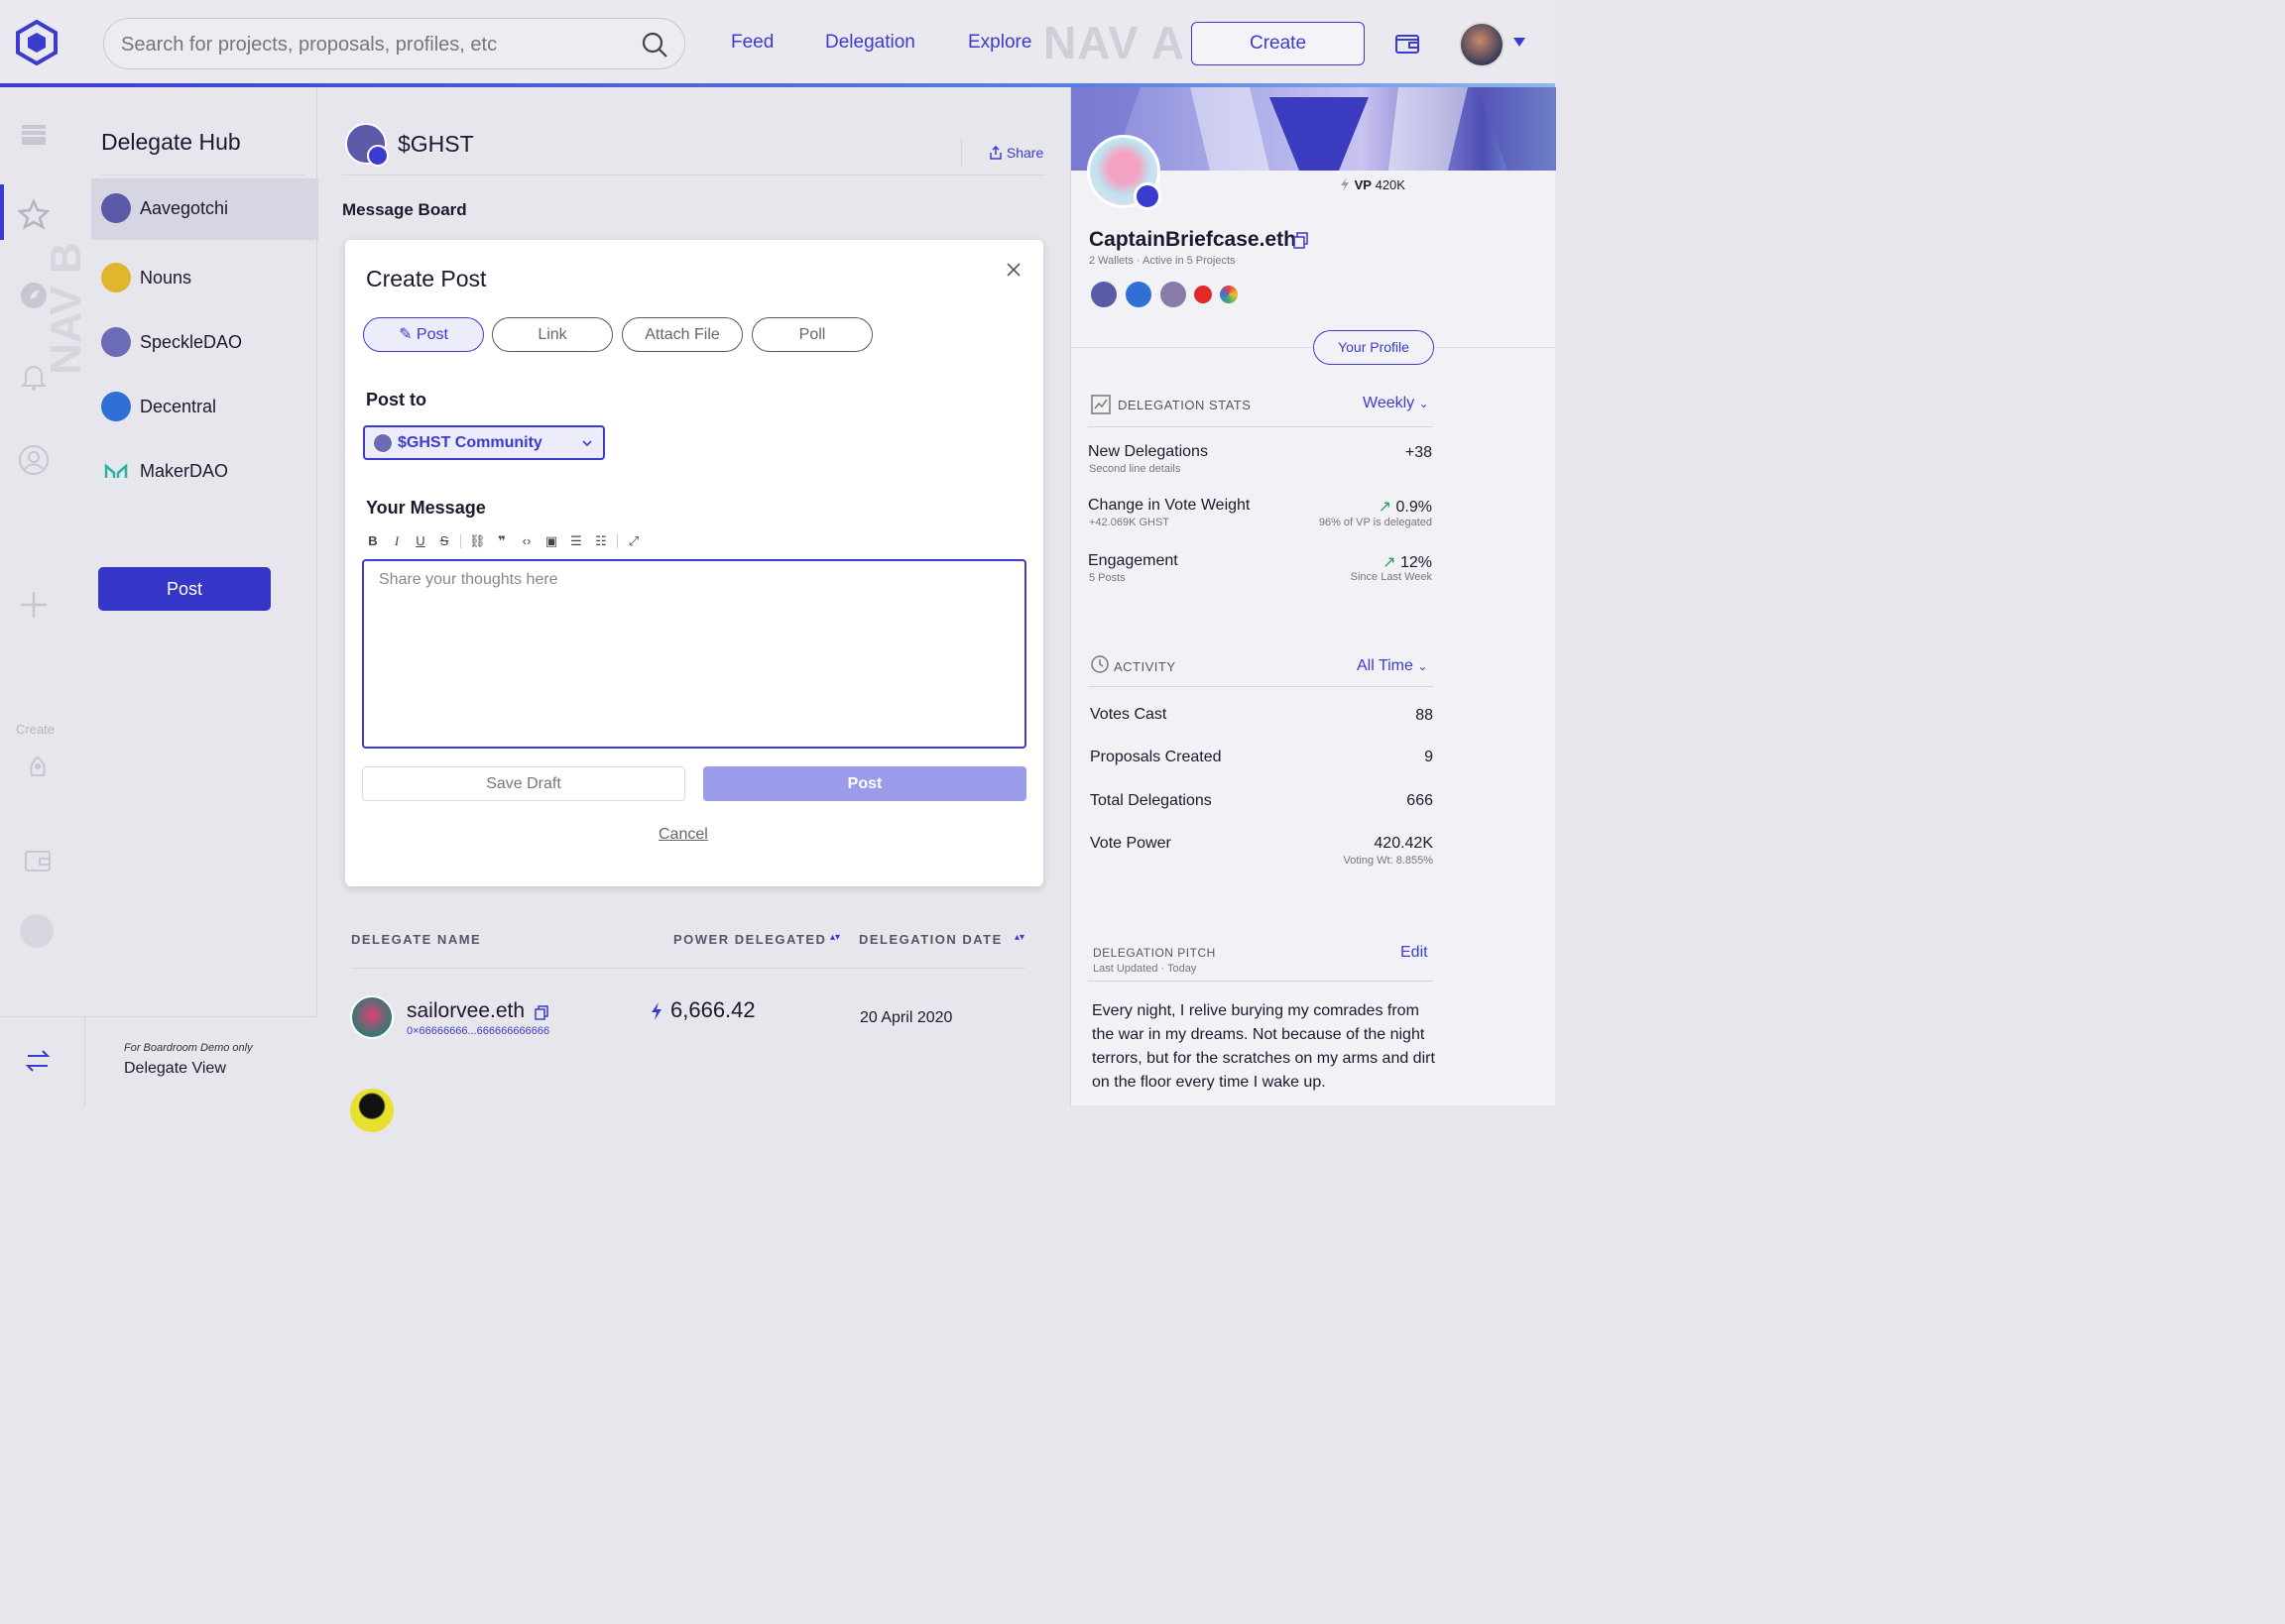 Image resolution: width=2285 pixels, height=1624 pixels. What do you see at coordinates (552, 334) in the screenshot?
I see `tab-link: Link` at bounding box center [552, 334].